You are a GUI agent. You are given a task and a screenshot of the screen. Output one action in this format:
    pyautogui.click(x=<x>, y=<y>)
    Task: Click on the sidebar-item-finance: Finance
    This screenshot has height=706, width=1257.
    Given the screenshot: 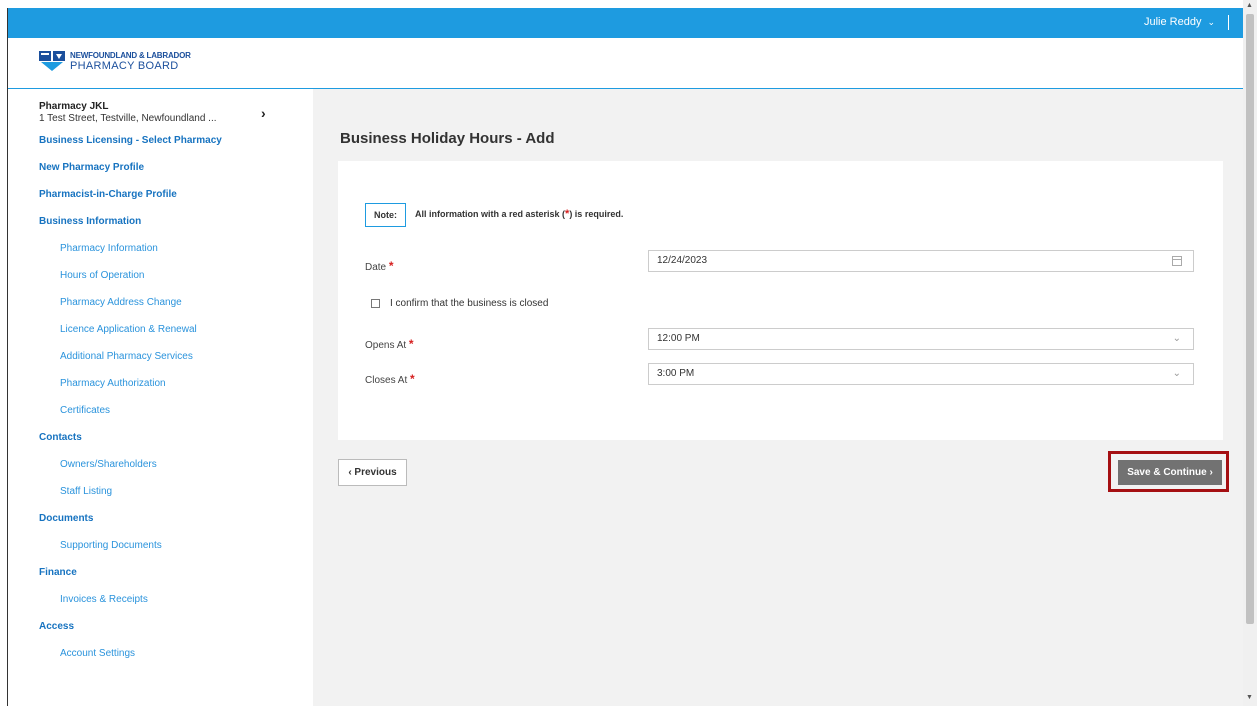 What is the action you would take?
    pyautogui.click(x=58, y=572)
    